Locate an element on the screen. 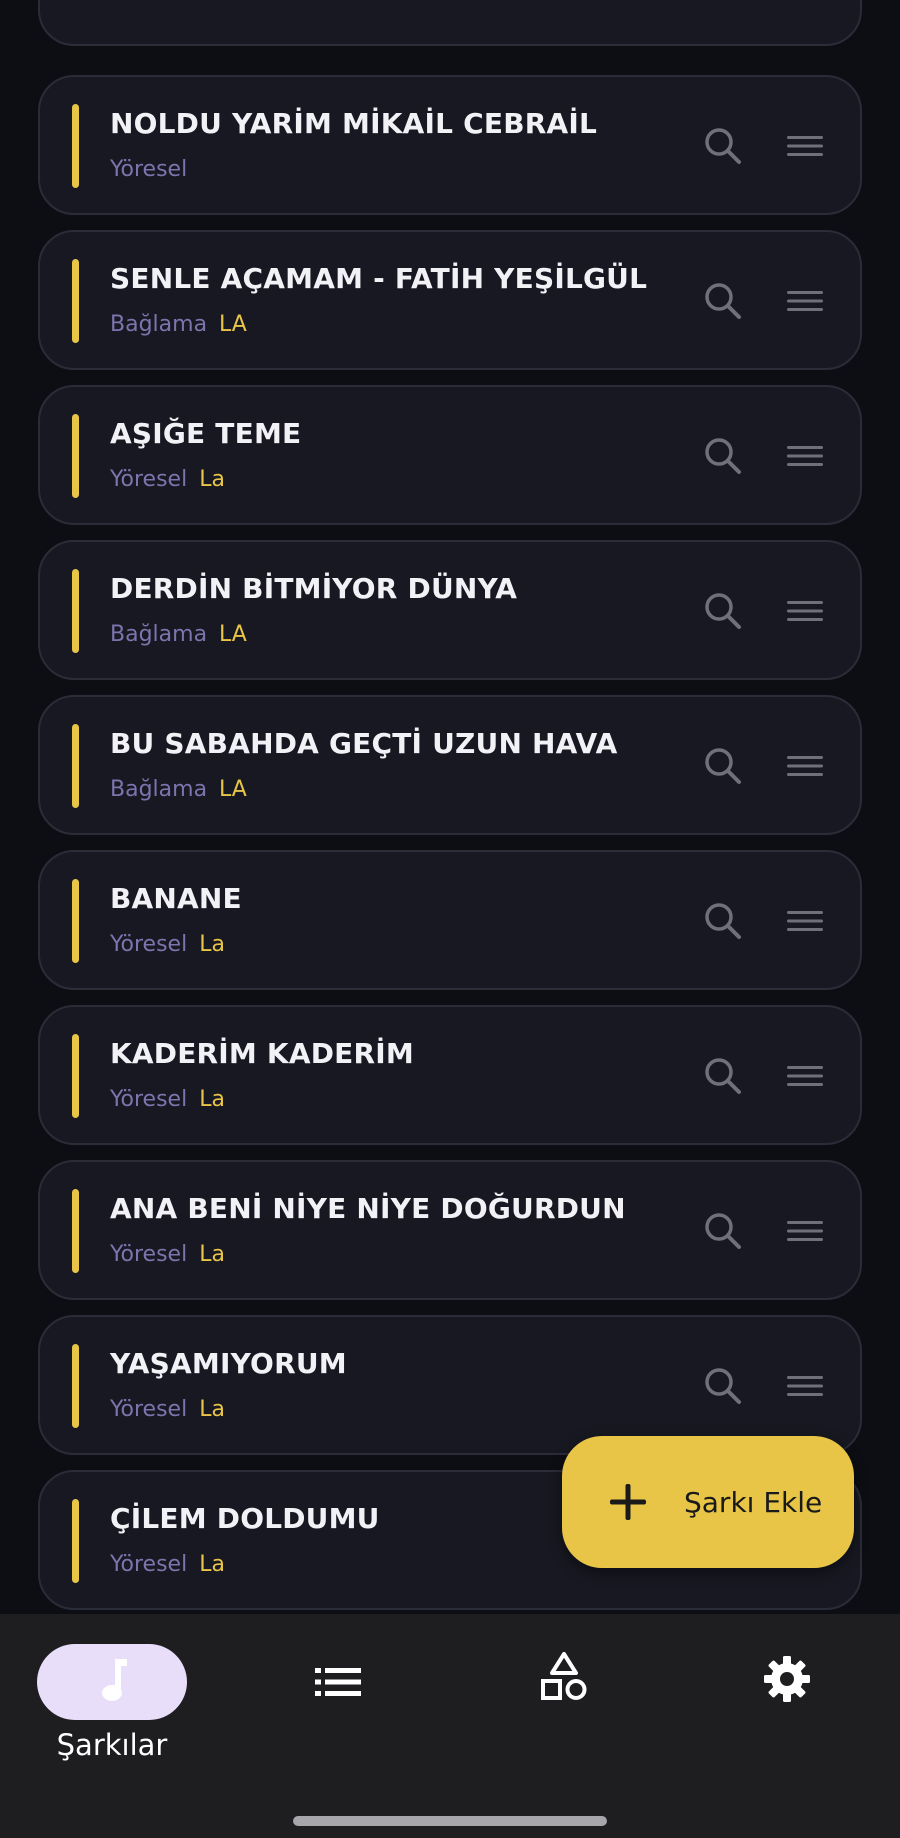 The height and width of the screenshot is (1838, 900). add-song-label: Şarkı Ekle is located at coordinates (753, 1502).